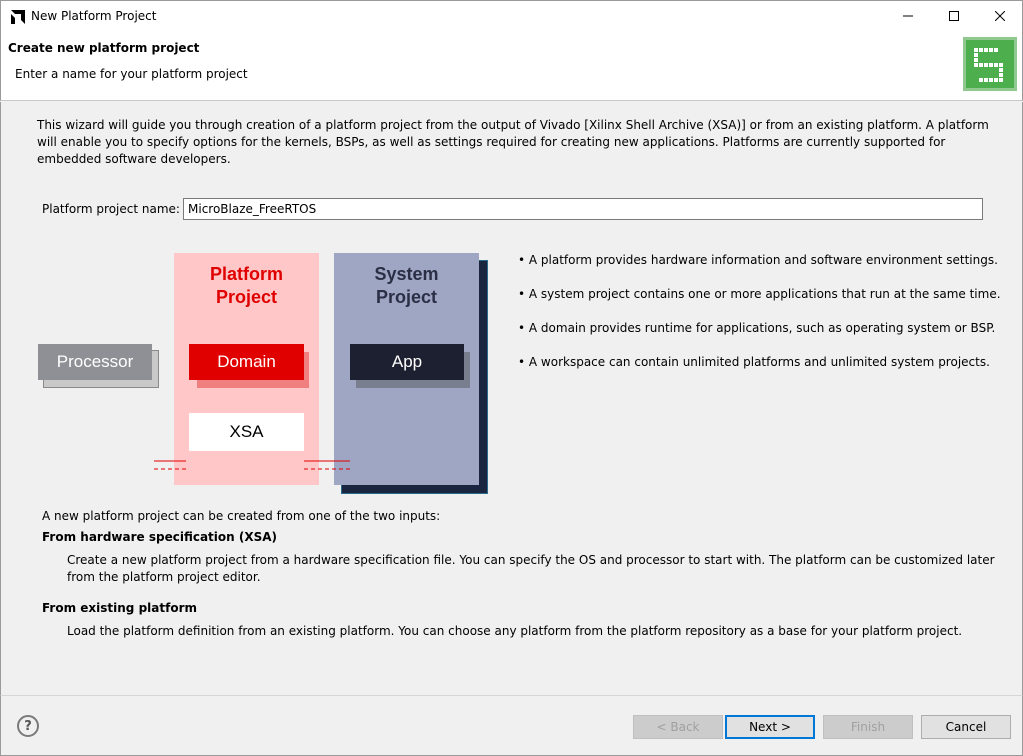 The image size is (1023, 756). I want to click on app-box: App, so click(407, 362).